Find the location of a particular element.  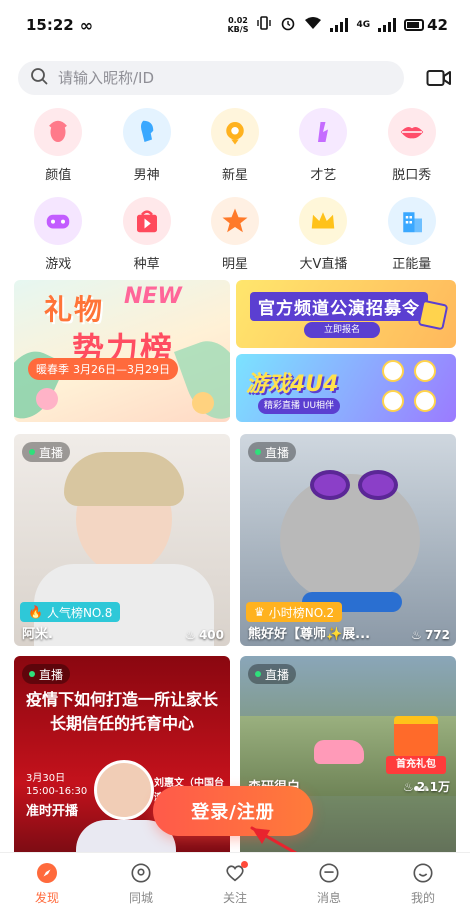

leaf-decoration is located at coordinates (40, 382).